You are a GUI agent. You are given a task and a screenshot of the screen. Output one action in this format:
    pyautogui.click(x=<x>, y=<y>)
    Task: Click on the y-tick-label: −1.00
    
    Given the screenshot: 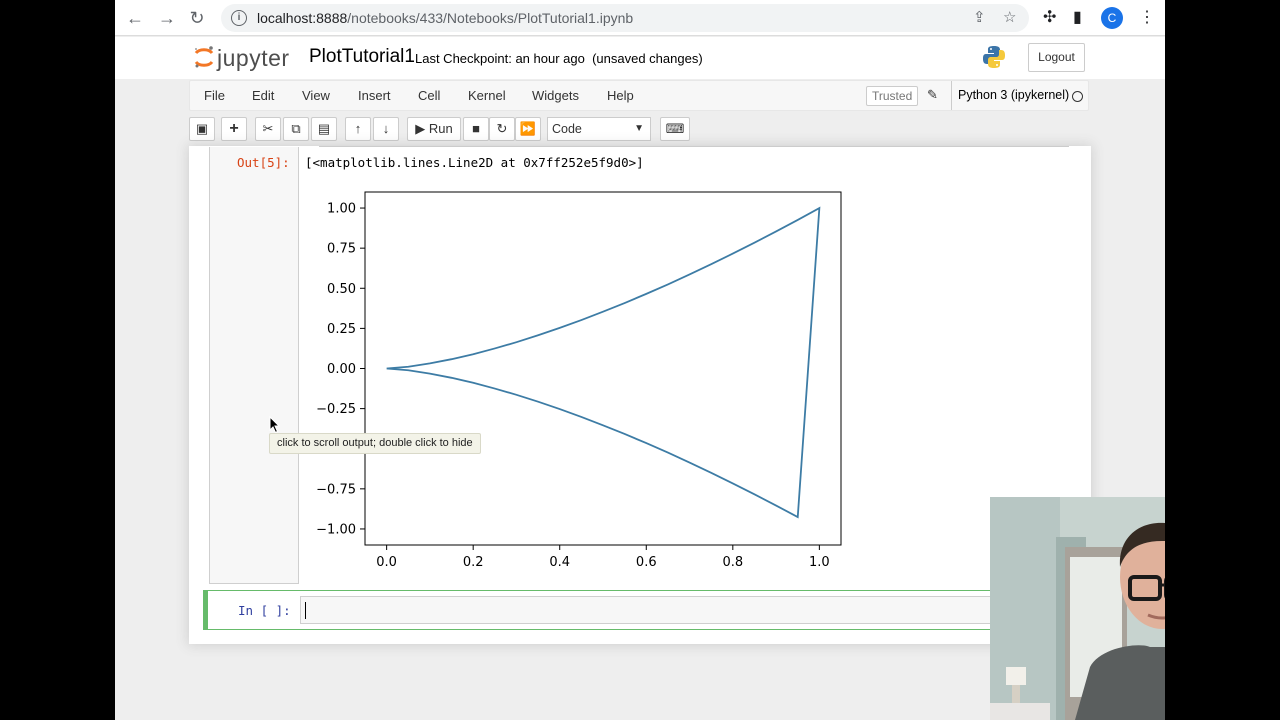 What is the action you would take?
    pyautogui.click(x=336, y=529)
    